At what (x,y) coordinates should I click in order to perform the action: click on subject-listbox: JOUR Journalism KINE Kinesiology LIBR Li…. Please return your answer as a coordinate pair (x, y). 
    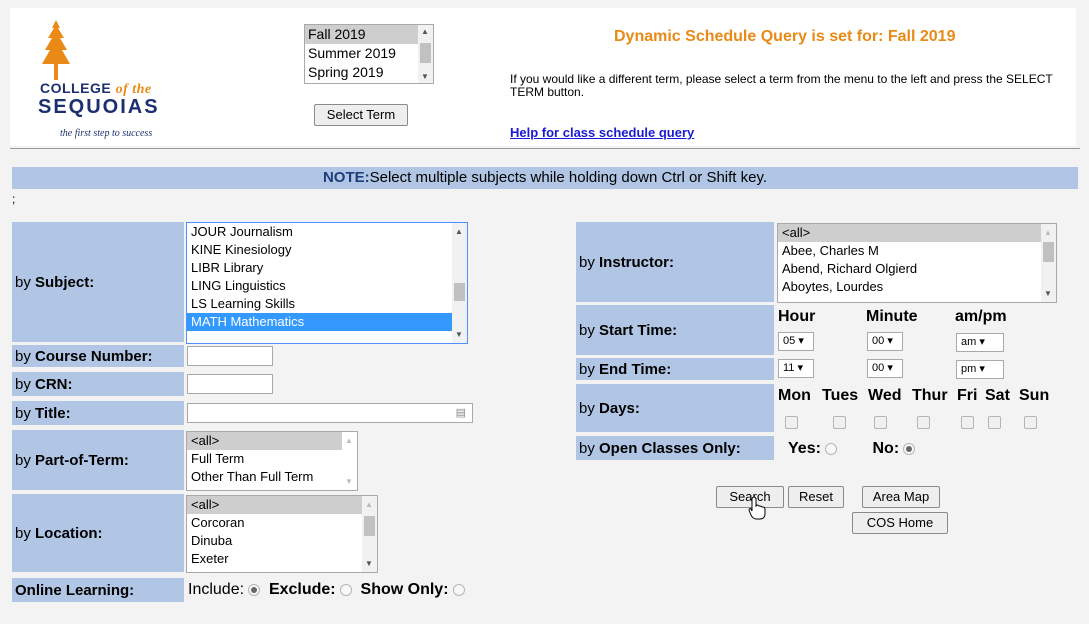
    Looking at the image, I should click on (327, 283).